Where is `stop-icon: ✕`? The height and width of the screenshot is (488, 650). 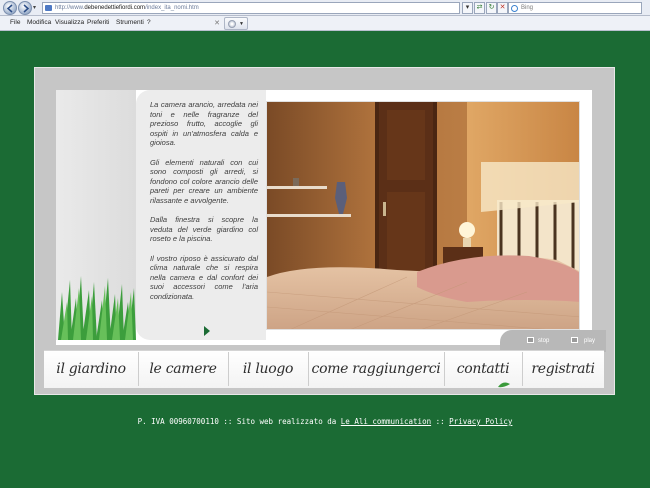
stop-icon: ✕ is located at coordinates (502, 8).